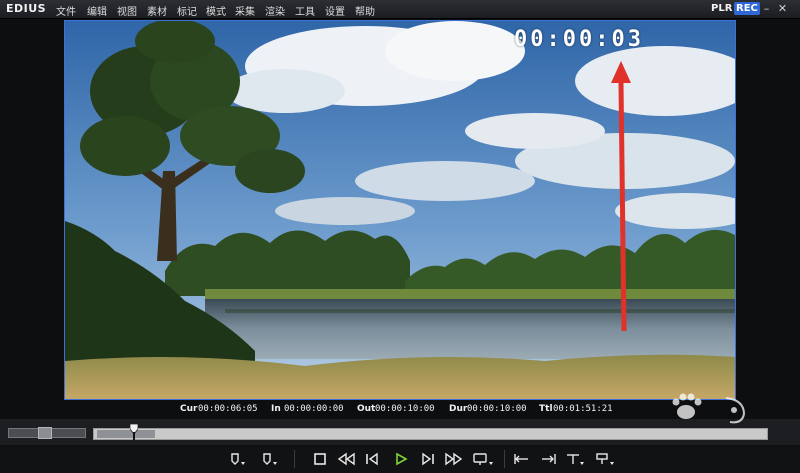 Image resolution: width=800 pixels, height=473 pixels. Describe the element at coordinates (189, 409) in the screenshot. I see `cur-label: Cur` at that location.